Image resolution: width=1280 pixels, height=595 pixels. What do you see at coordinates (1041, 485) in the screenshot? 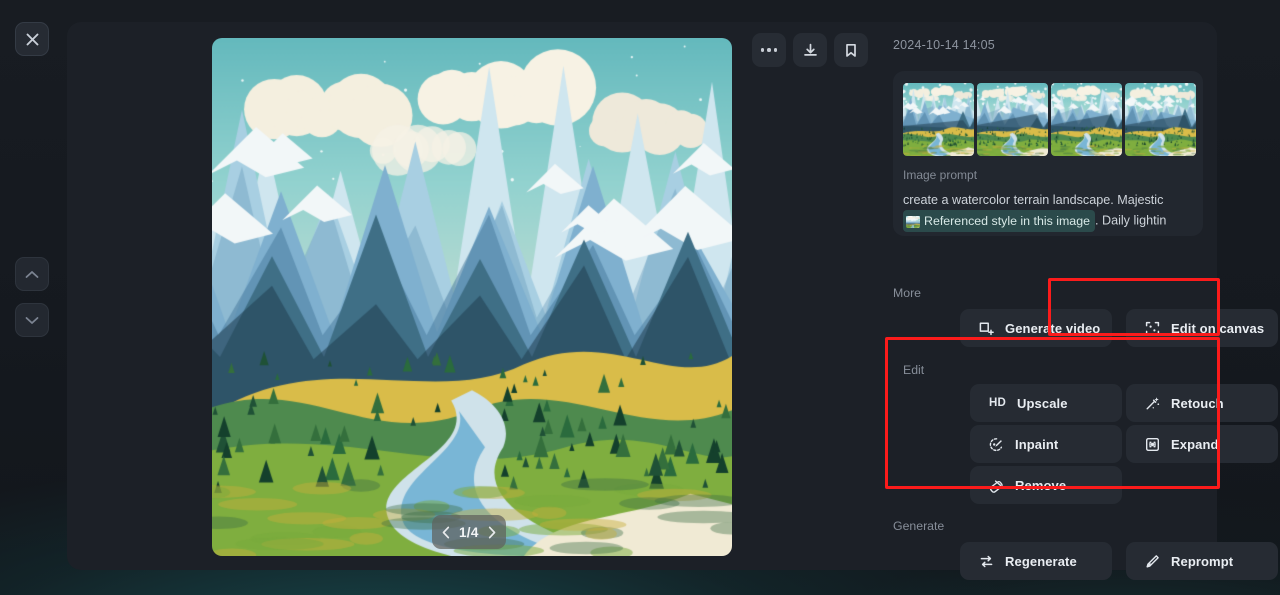
I see `remove-label: Remove` at bounding box center [1041, 485].